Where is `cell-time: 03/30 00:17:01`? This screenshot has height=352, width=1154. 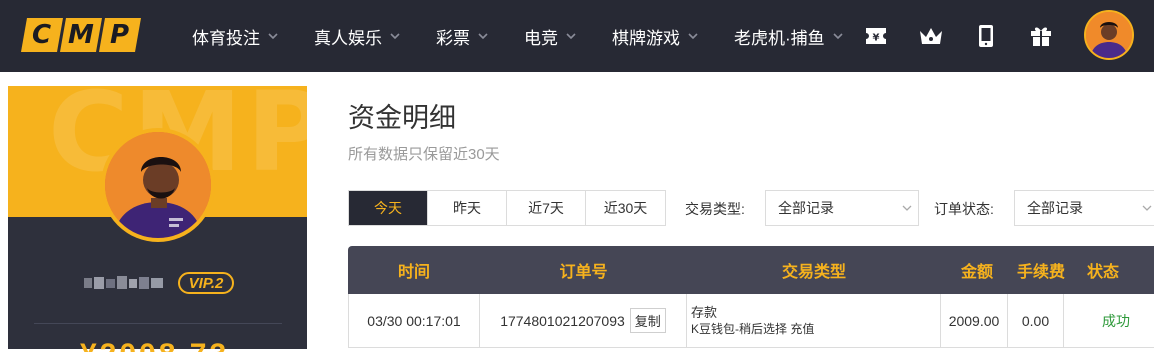
cell-time: 03/30 00:17:01 is located at coordinates (414, 320).